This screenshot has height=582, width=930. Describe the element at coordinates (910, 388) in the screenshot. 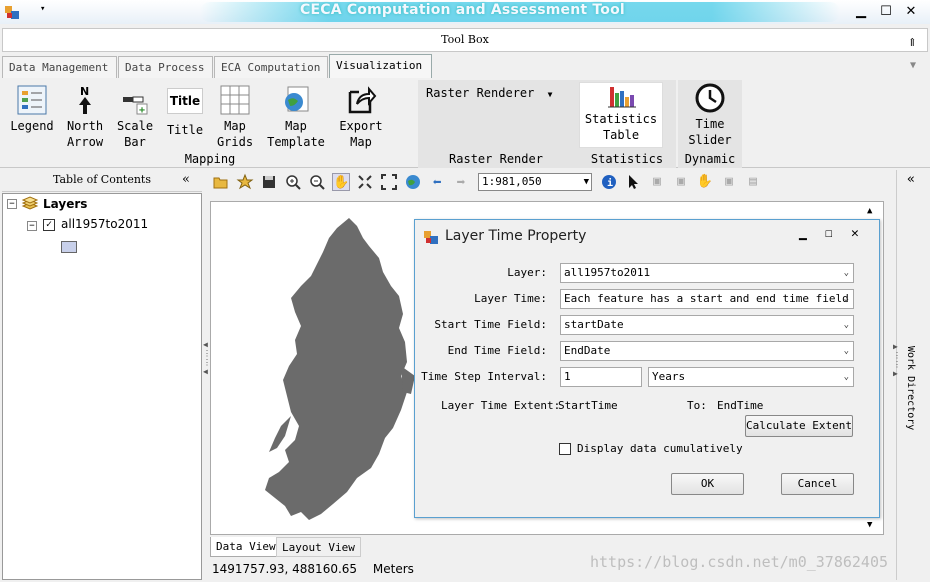

I see `work-directory-label: Work Directory` at that location.